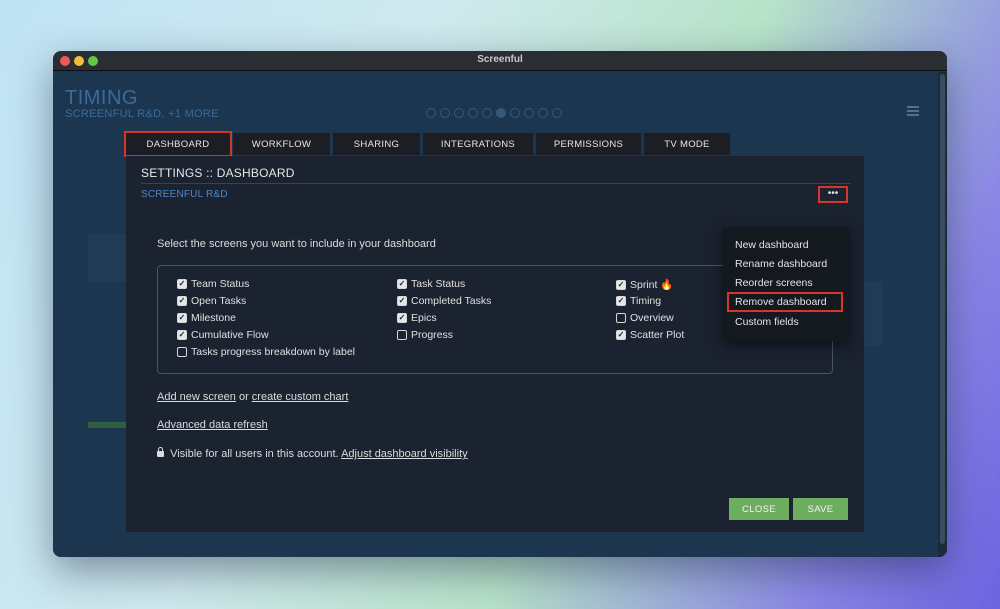  I want to click on modal-title: SETTINGS :: DASHBOARD, so click(218, 173).